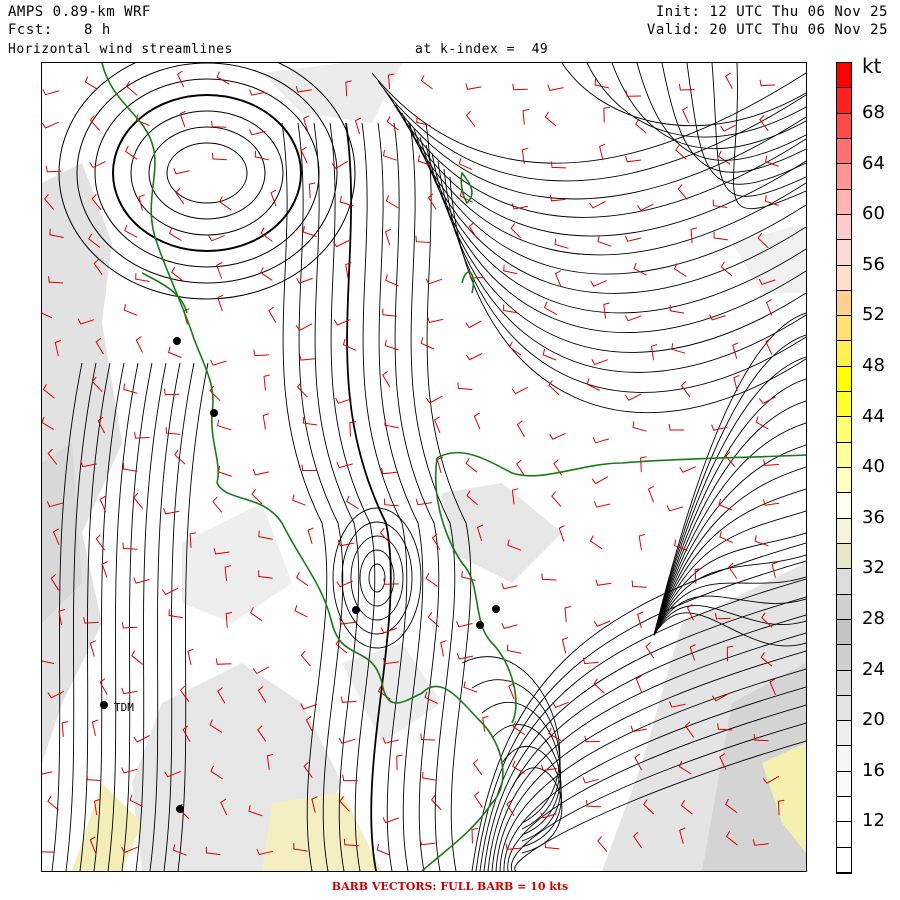 This screenshot has width=900, height=900. Describe the element at coordinates (482, 49) in the screenshot. I see `level-label: at k-index = 49` at that location.